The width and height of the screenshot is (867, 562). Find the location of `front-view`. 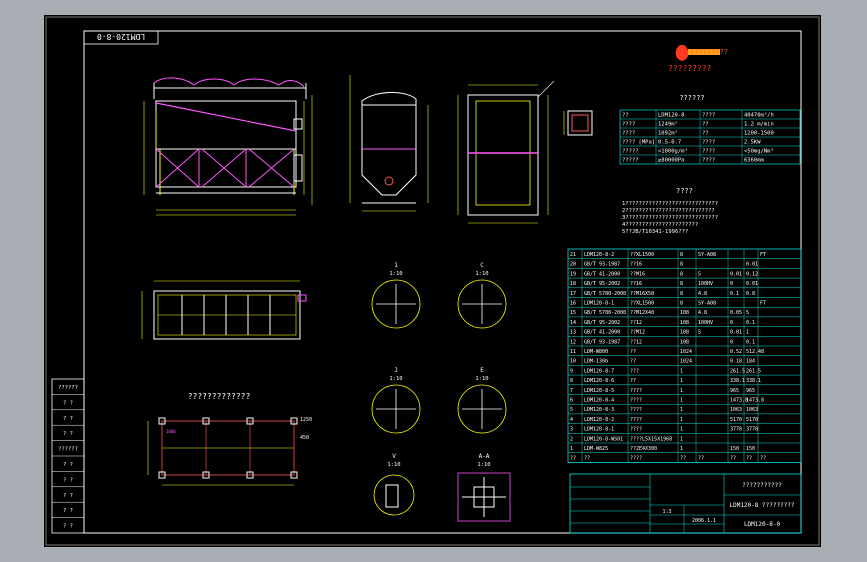

front-view is located at coordinates (228, 146).